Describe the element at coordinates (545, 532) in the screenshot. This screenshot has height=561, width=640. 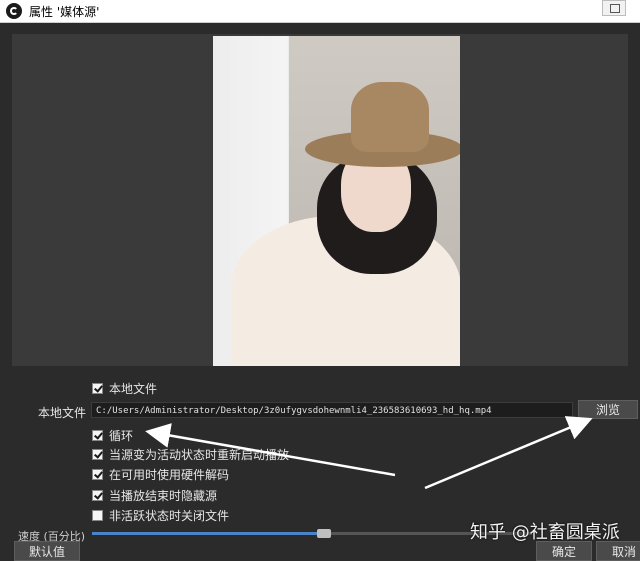
I see `watermark-text: 知乎 @社畜圆桌派` at that location.